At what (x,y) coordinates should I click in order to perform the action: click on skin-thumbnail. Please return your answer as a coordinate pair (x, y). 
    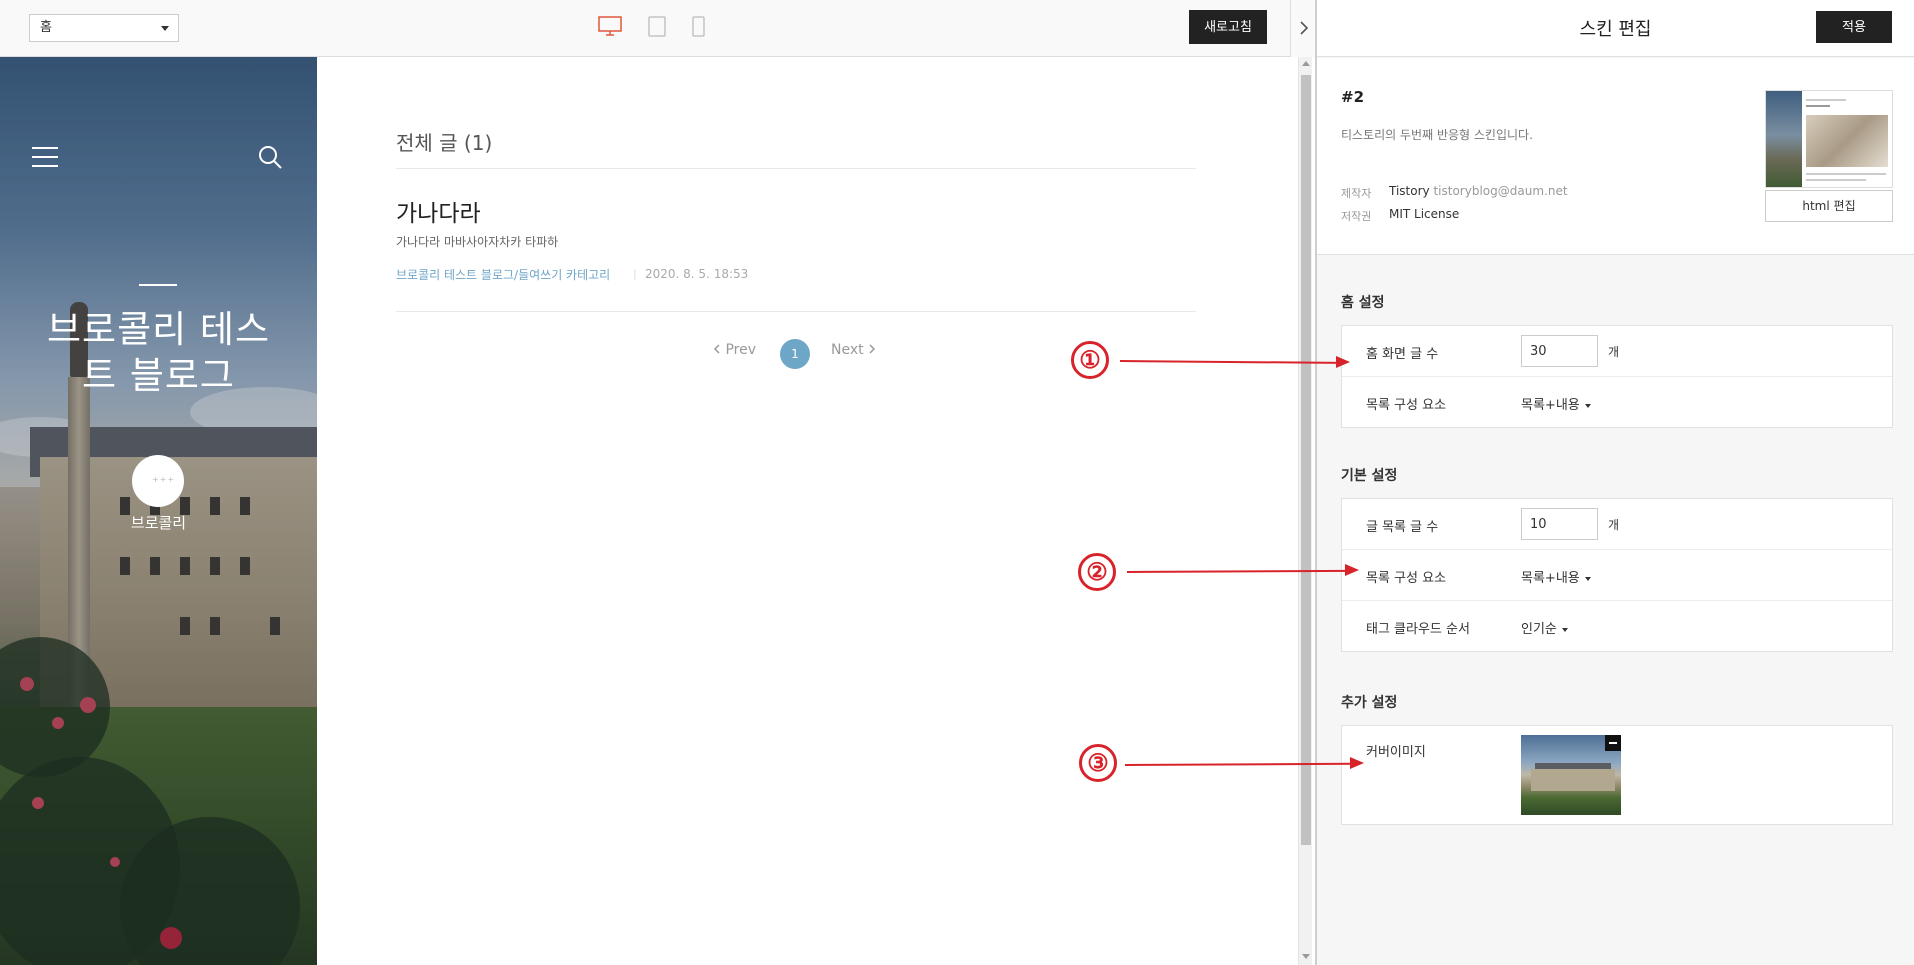
    Looking at the image, I should click on (1829, 139).